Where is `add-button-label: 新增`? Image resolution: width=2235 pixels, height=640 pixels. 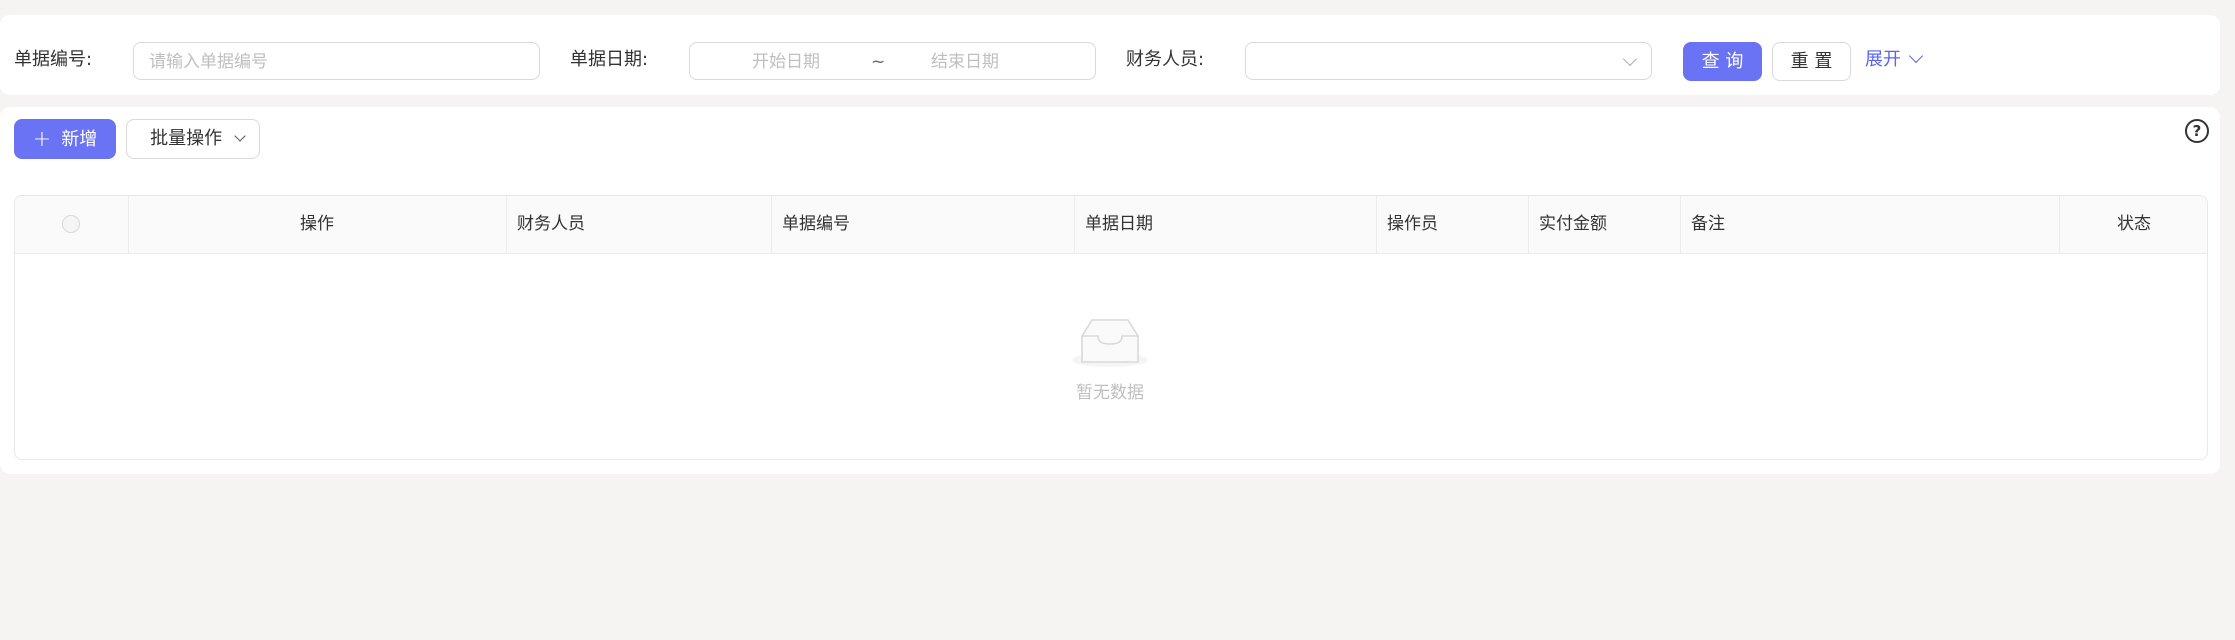 add-button-label: 新增 is located at coordinates (79, 139).